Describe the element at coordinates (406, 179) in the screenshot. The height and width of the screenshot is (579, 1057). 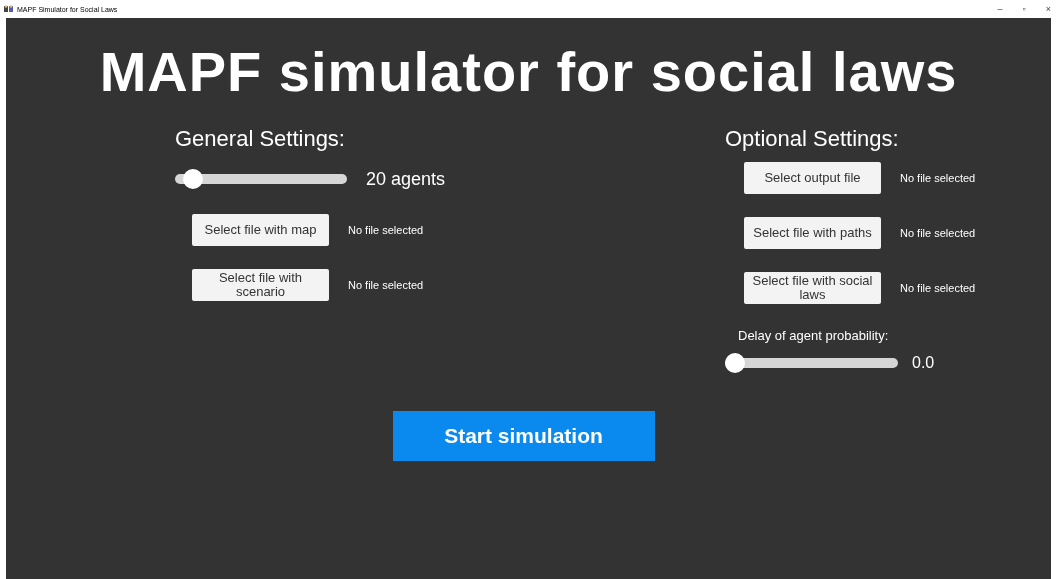
I see `slider-value: 20 agents` at that location.